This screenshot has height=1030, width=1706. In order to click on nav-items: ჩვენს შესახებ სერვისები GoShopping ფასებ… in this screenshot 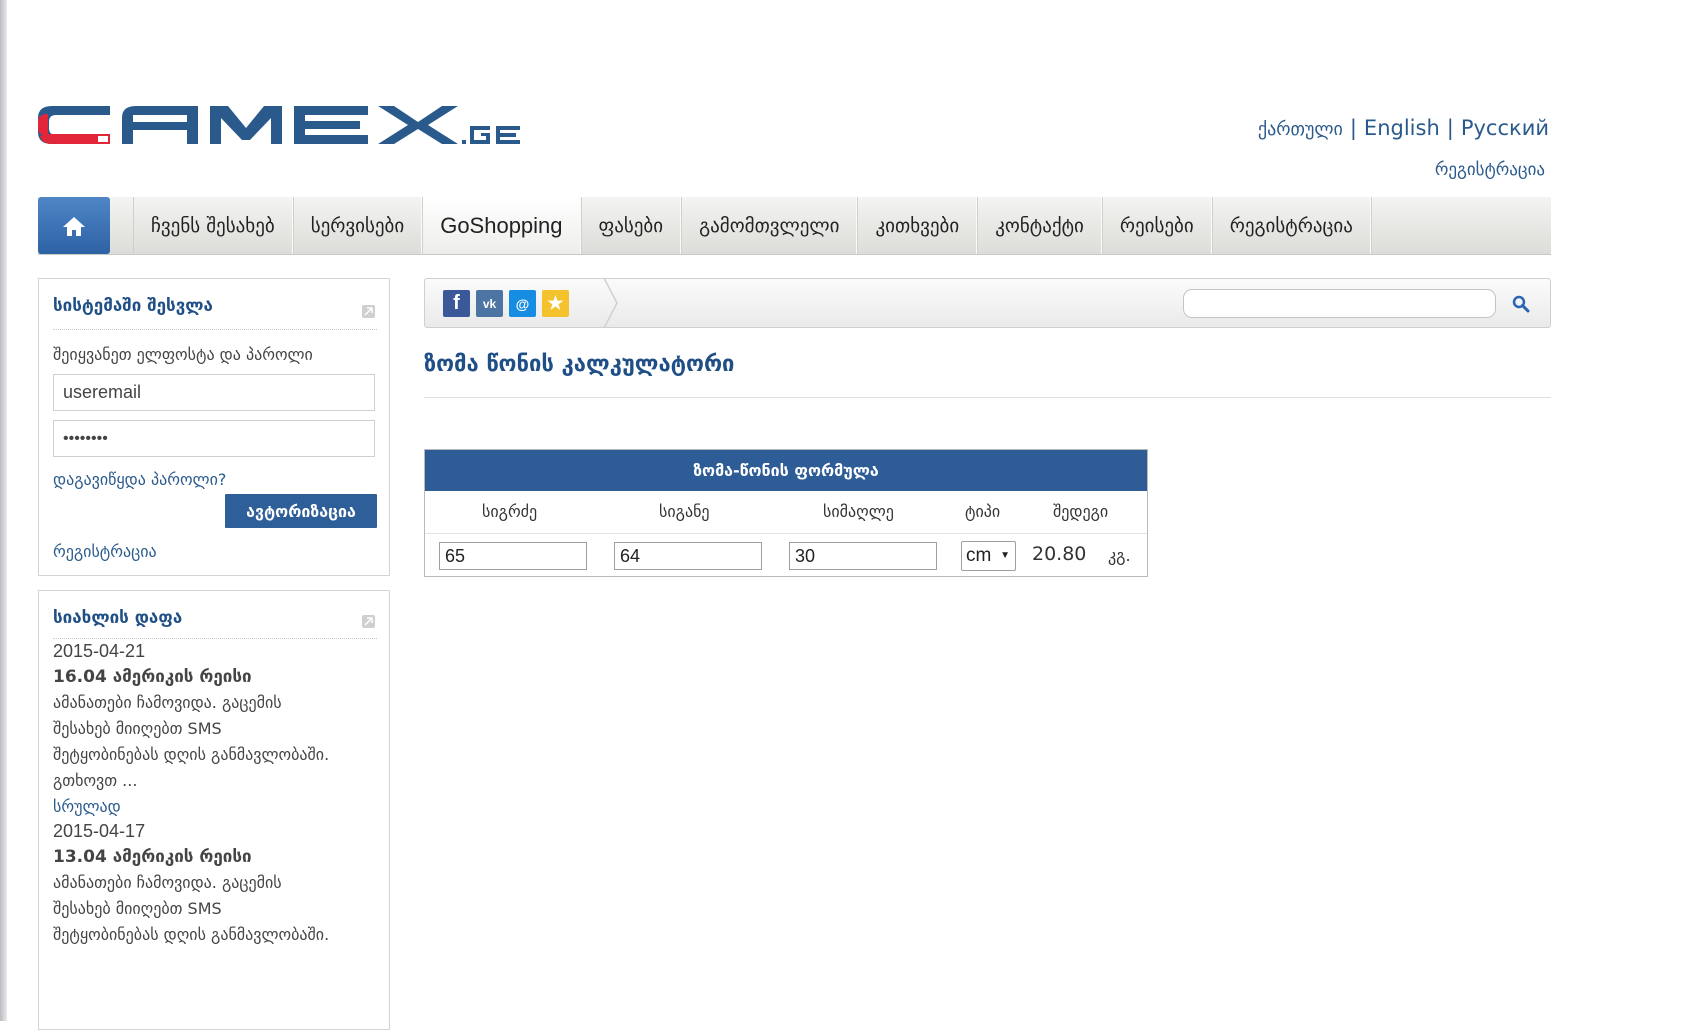, I will do `click(752, 225)`.